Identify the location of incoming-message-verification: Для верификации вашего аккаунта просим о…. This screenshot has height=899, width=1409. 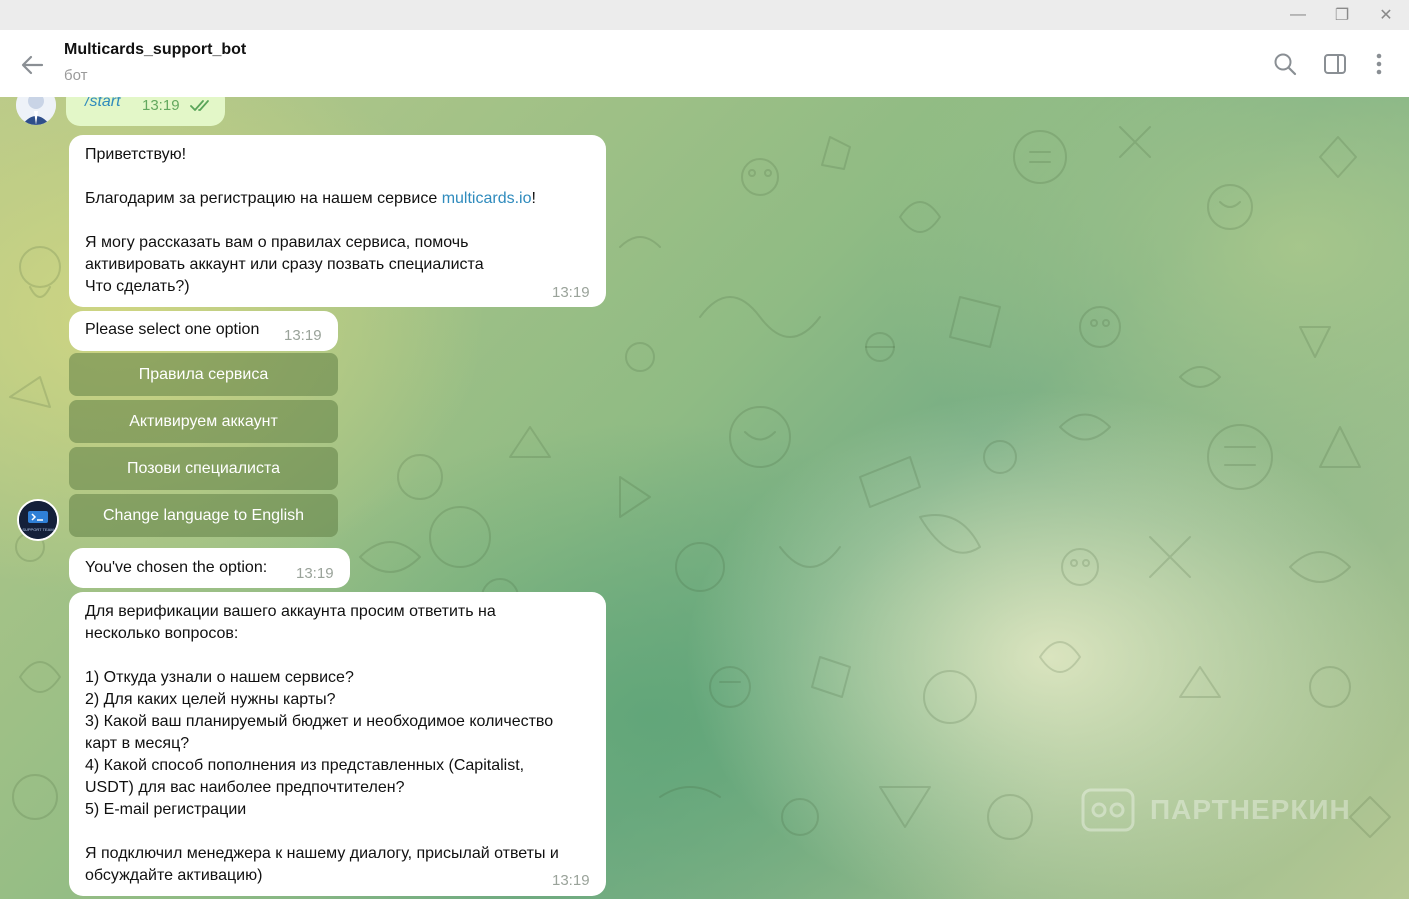
(337, 744).